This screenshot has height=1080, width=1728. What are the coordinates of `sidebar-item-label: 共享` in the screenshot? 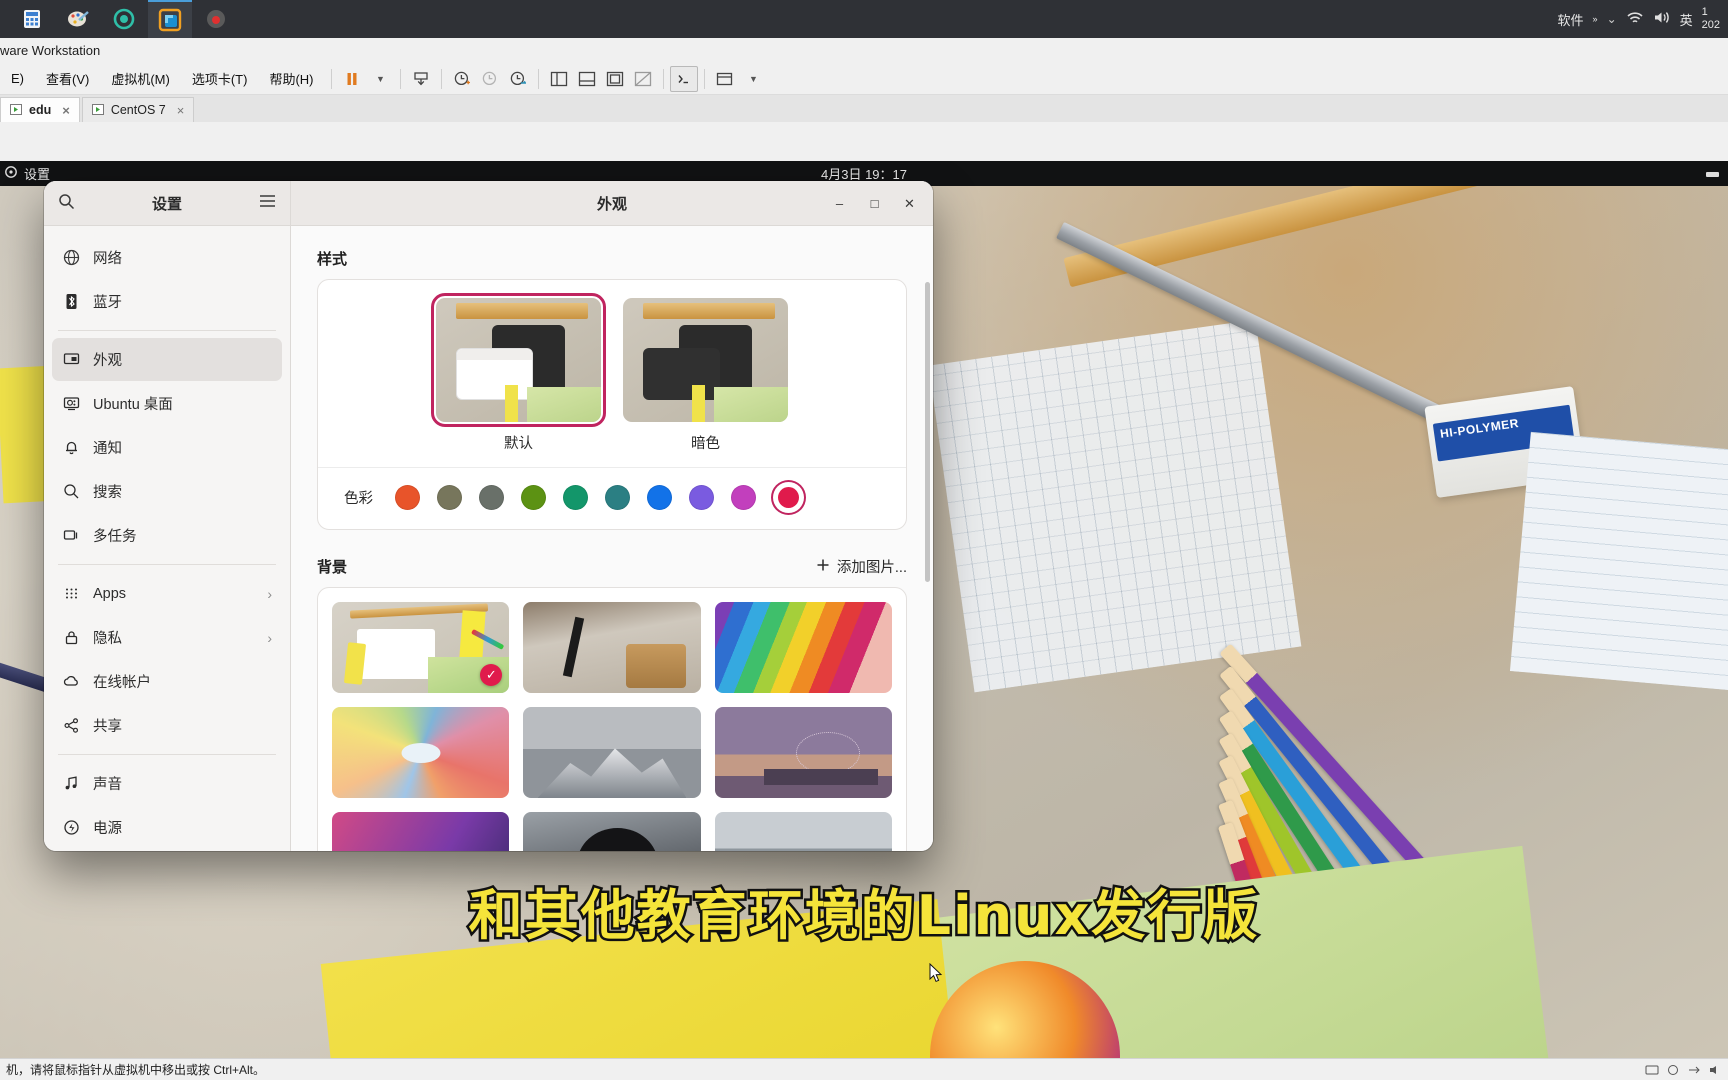 It's located at (107, 727).